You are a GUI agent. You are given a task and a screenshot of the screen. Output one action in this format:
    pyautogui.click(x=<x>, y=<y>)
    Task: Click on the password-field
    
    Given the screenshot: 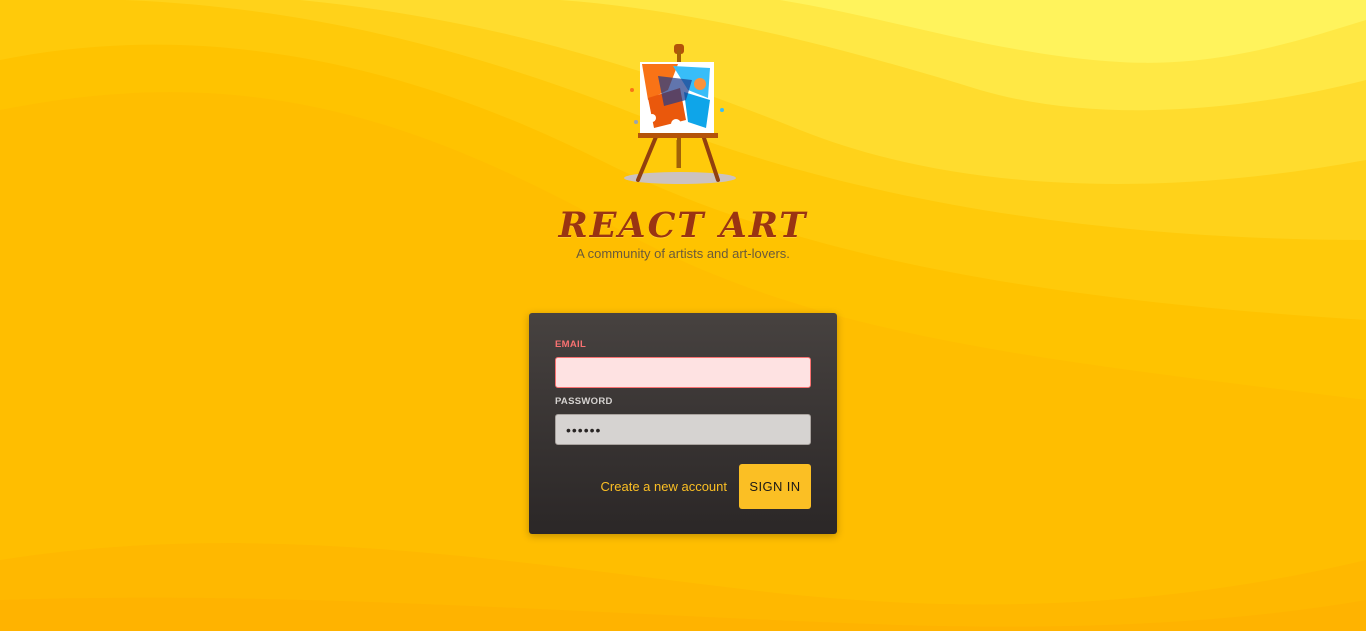 What is the action you would take?
    pyautogui.click(x=683, y=429)
    